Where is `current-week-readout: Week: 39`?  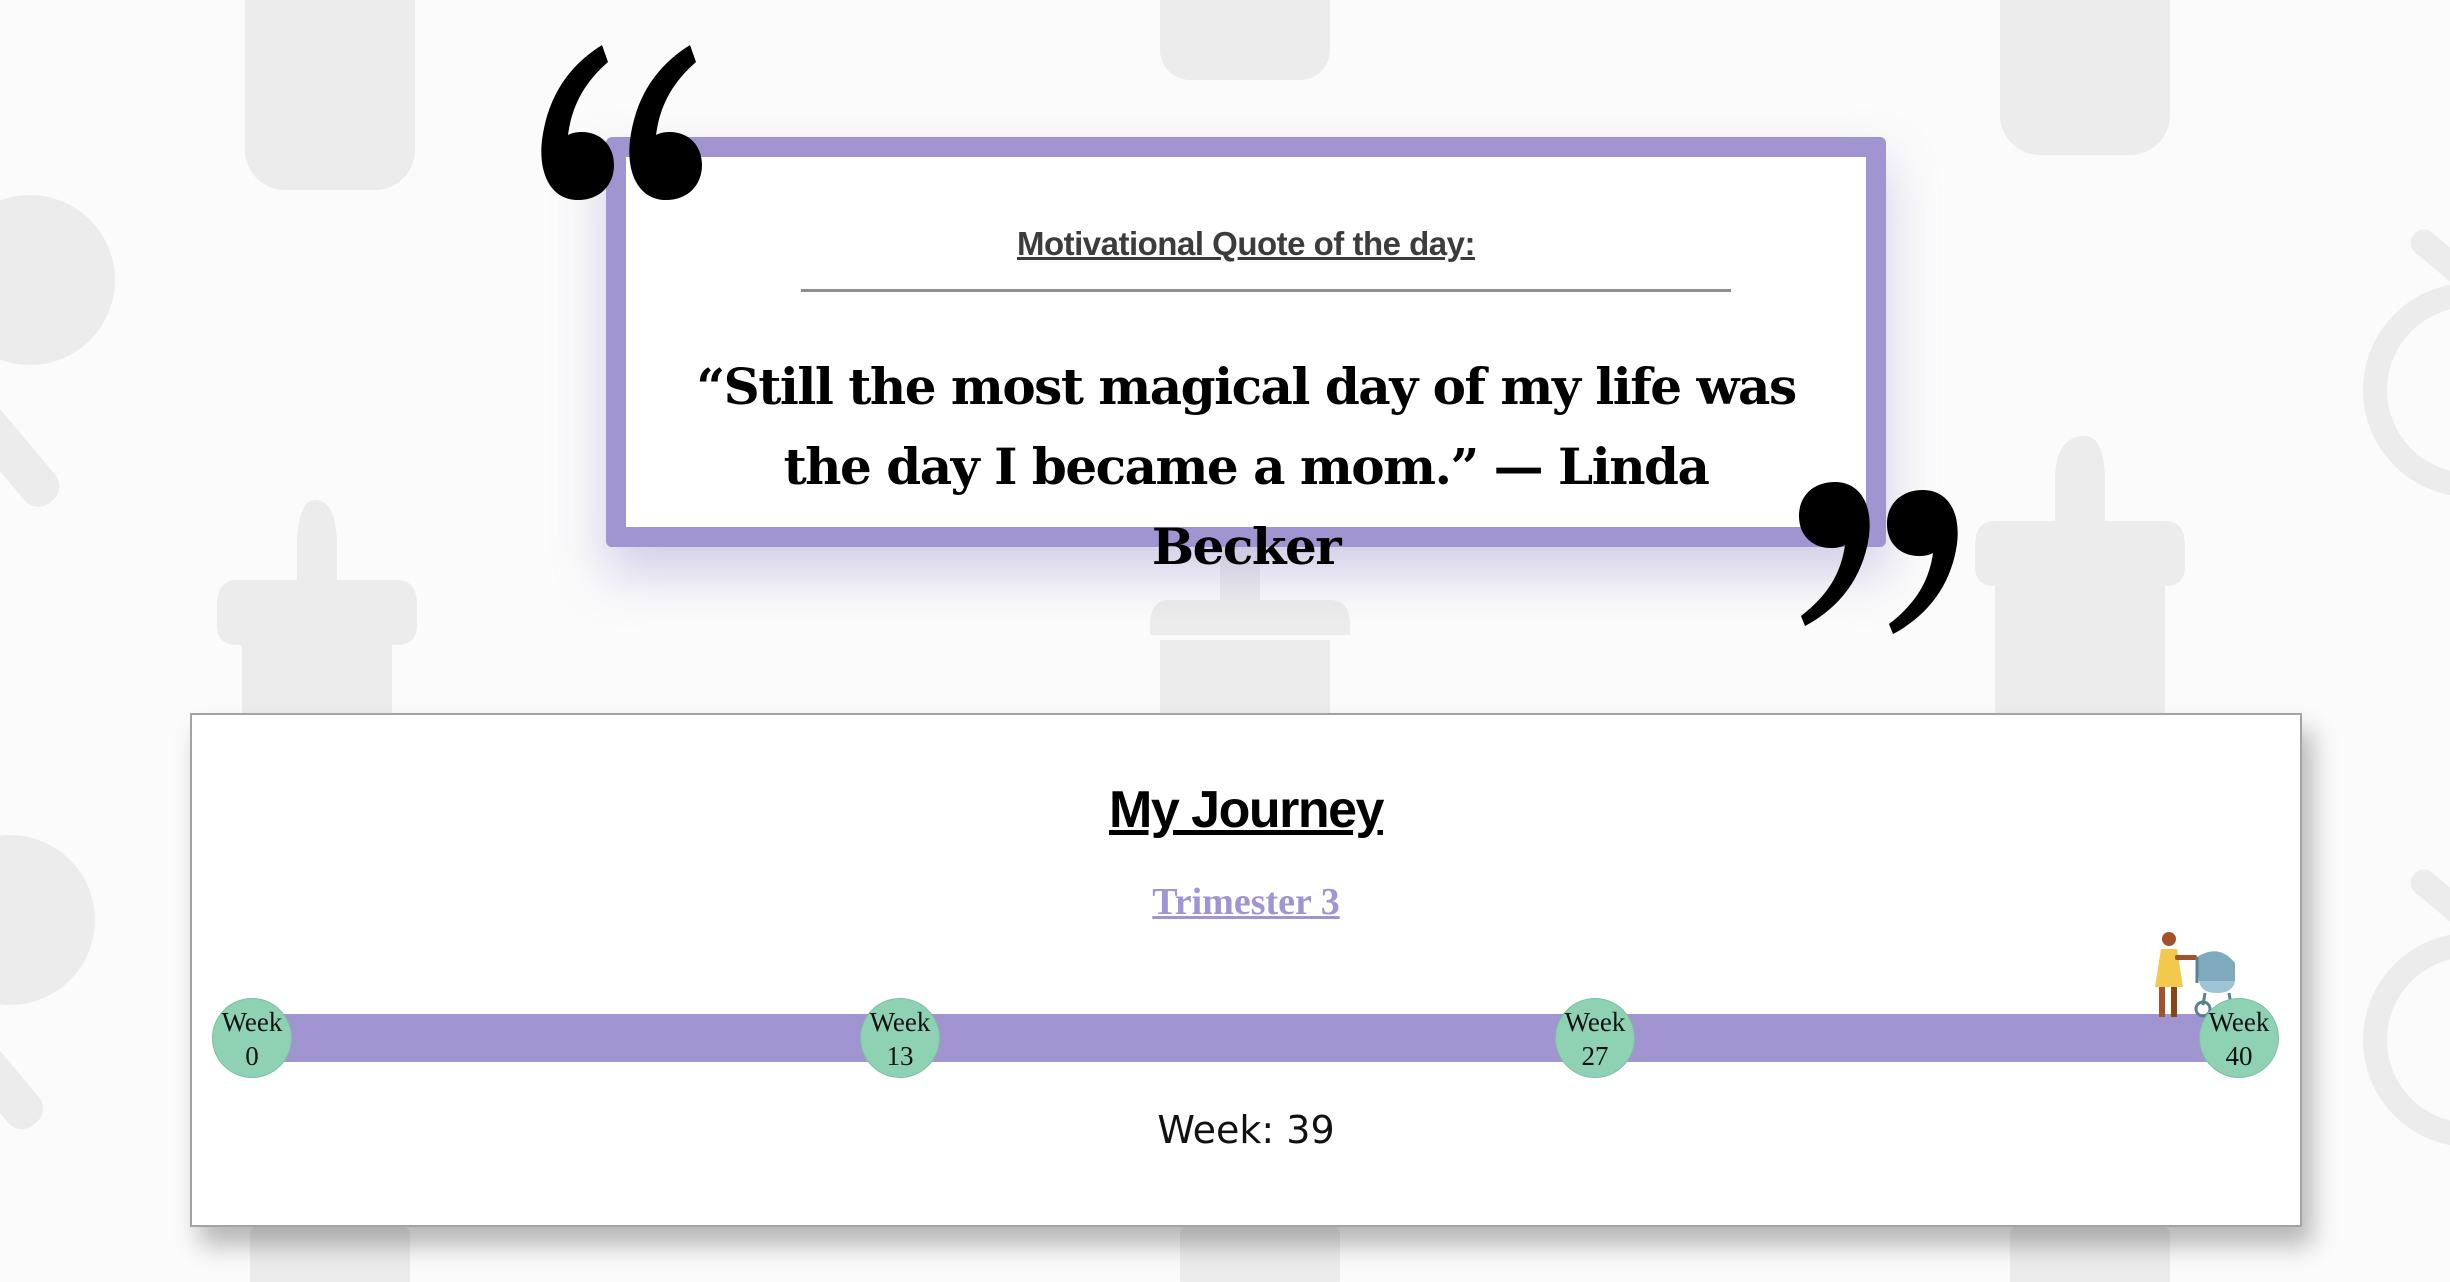
current-week-readout: Week: 39 is located at coordinates (1246, 1130).